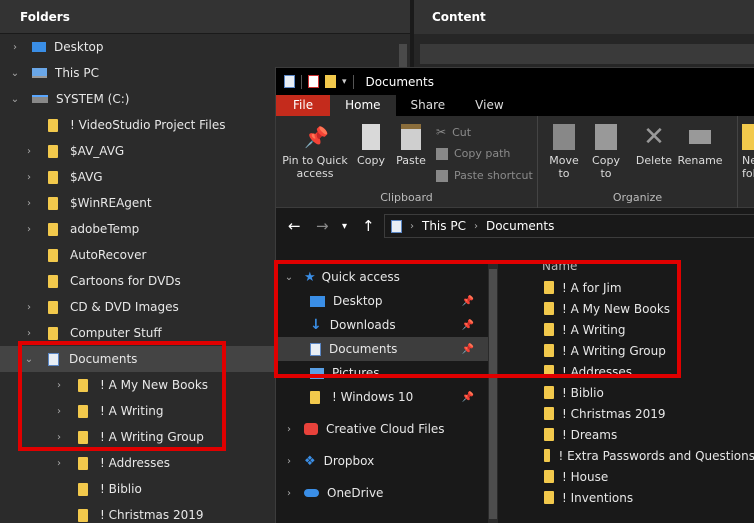 This screenshot has height=523, width=754. Describe the element at coordinates (97, 151) in the screenshot. I see `tree-item-label: $AV_AVG` at that location.